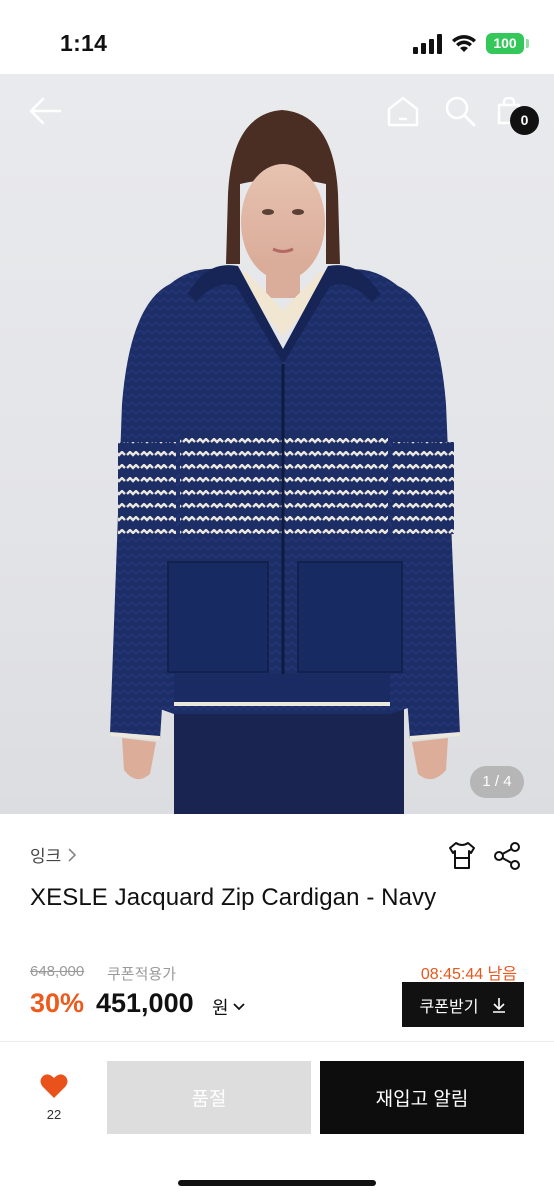  What do you see at coordinates (233, 897) in the screenshot?
I see `product-title: XESLE Jacquard Zip Cardigan - Navy` at bounding box center [233, 897].